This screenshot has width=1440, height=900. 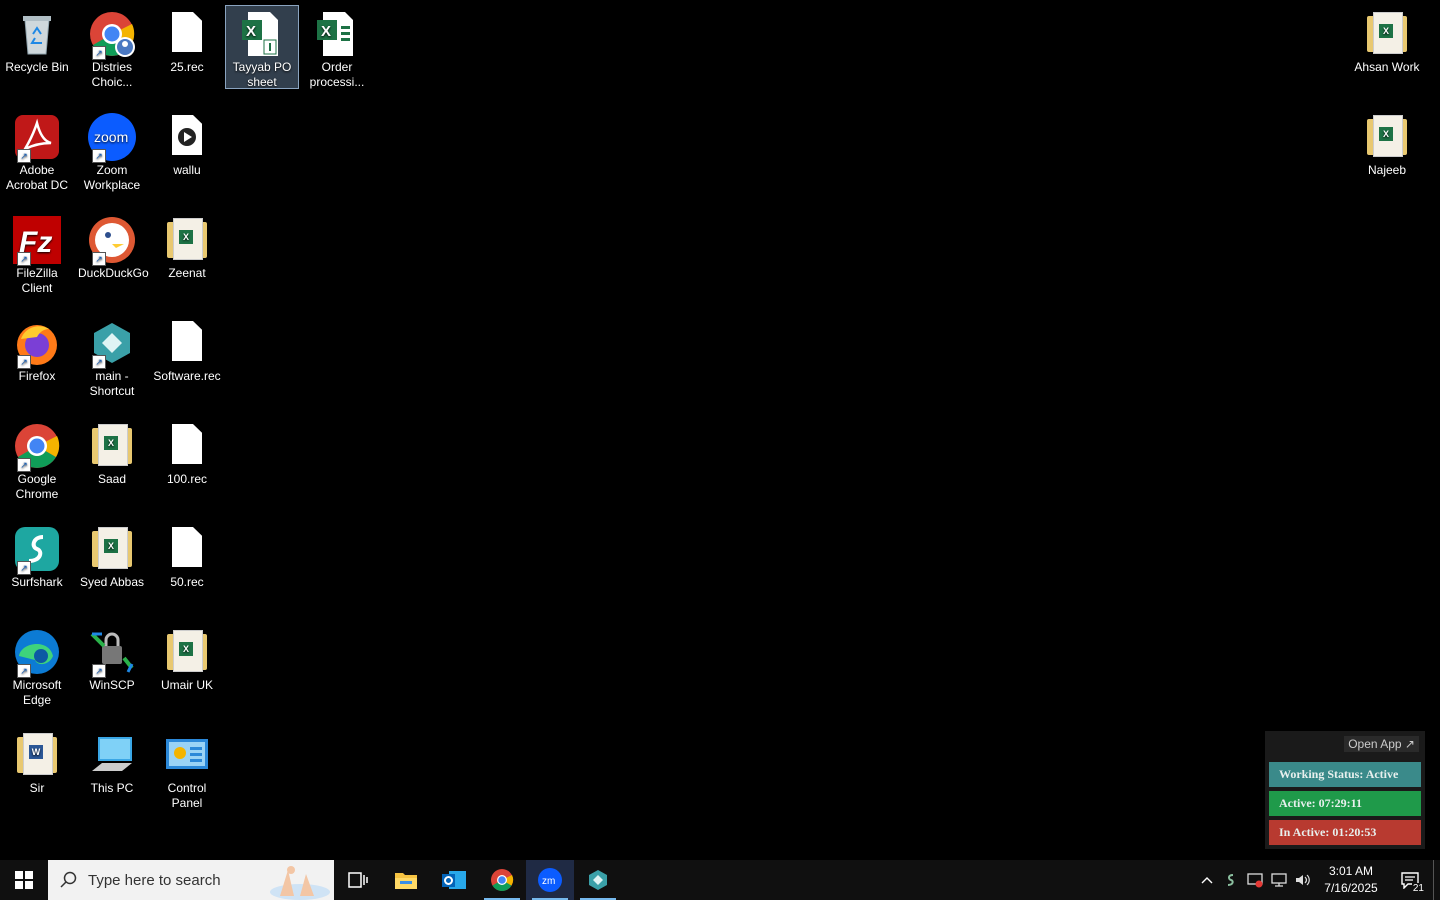 What do you see at coordinates (187, 67) in the screenshot?
I see `icon-label: 25.rec` at bounding box center [187, 67].